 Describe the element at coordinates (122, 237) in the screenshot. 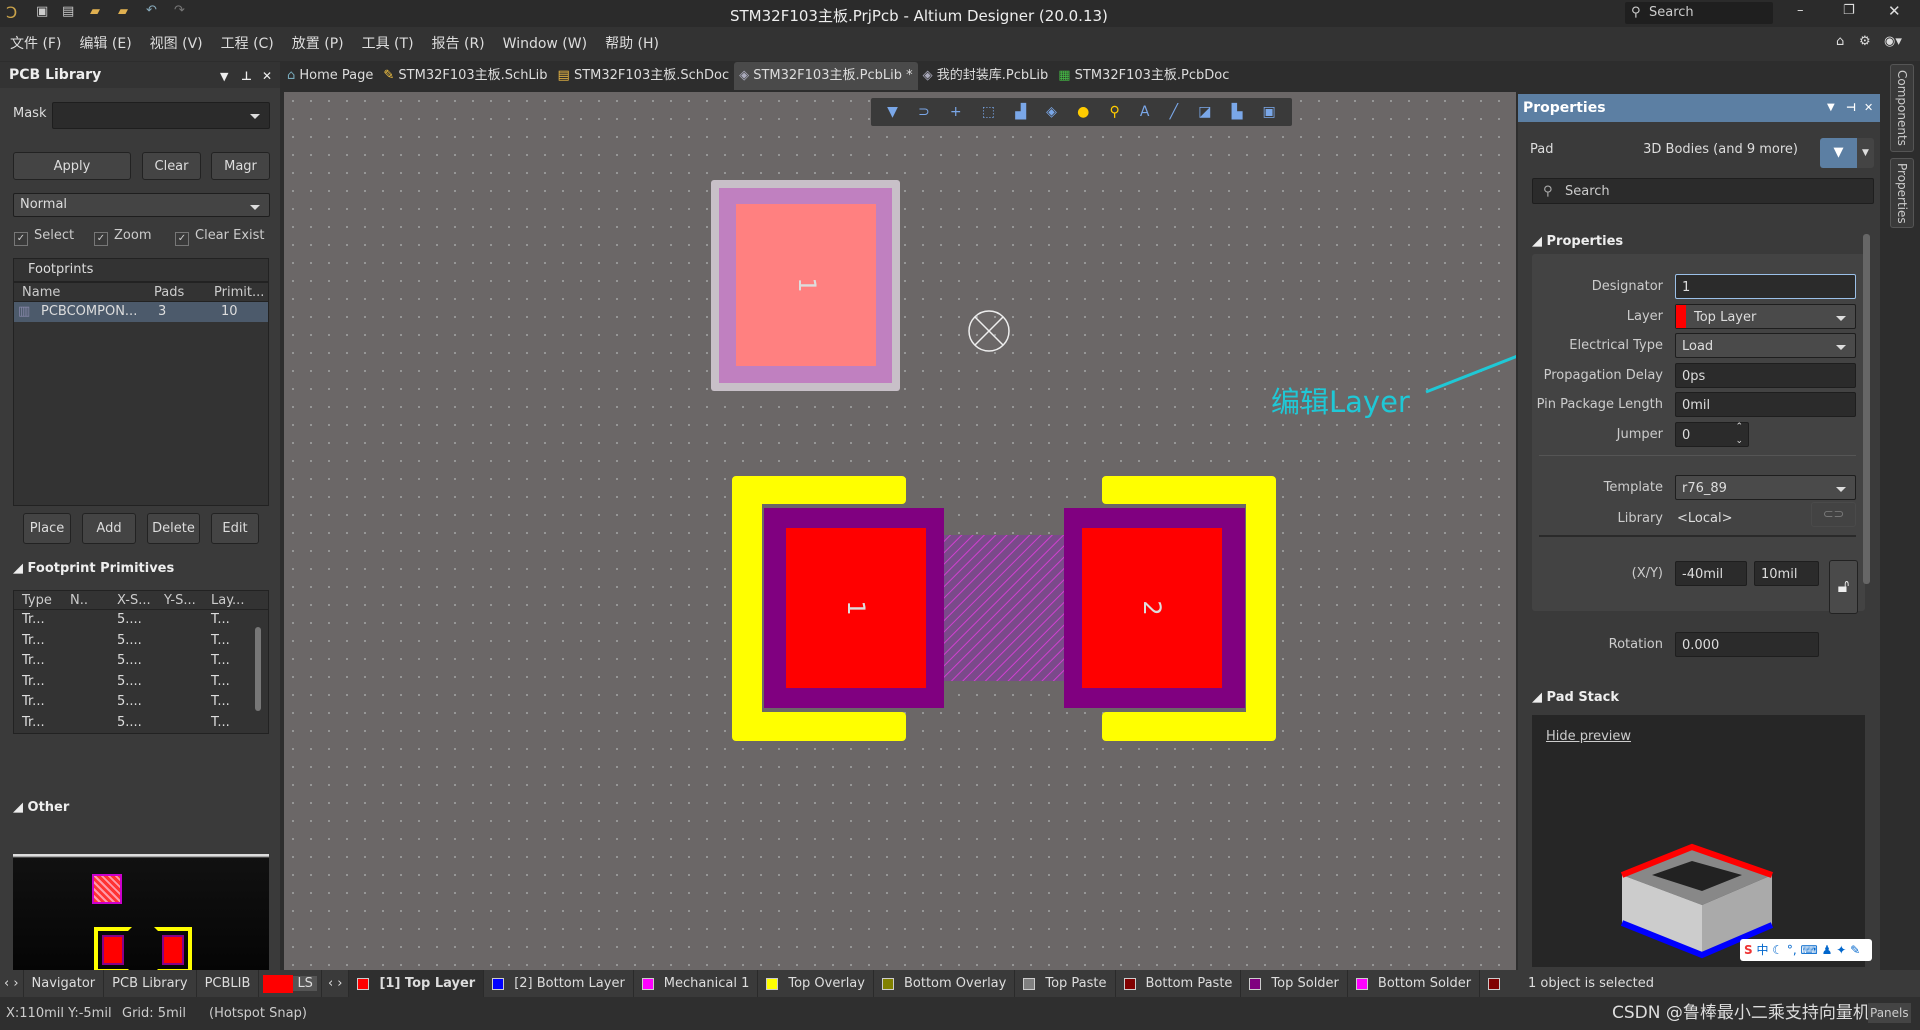

I see `zoom-checkbox: ✓ Zoom` at that location.